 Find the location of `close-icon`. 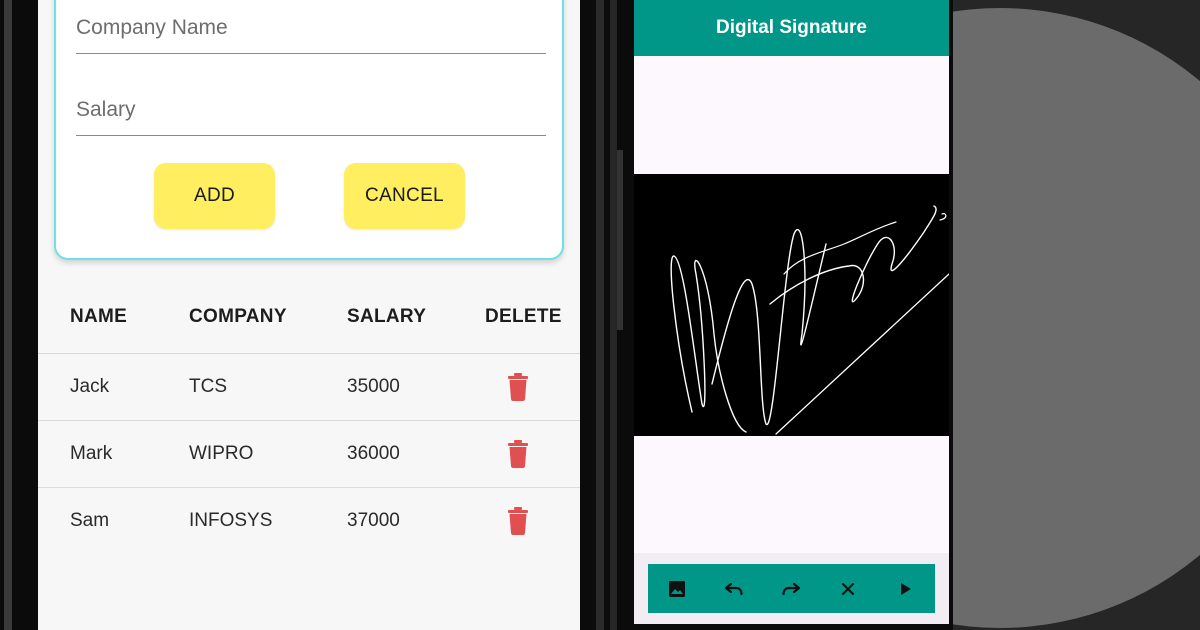

close-icon is located at coordinates (848, 589).